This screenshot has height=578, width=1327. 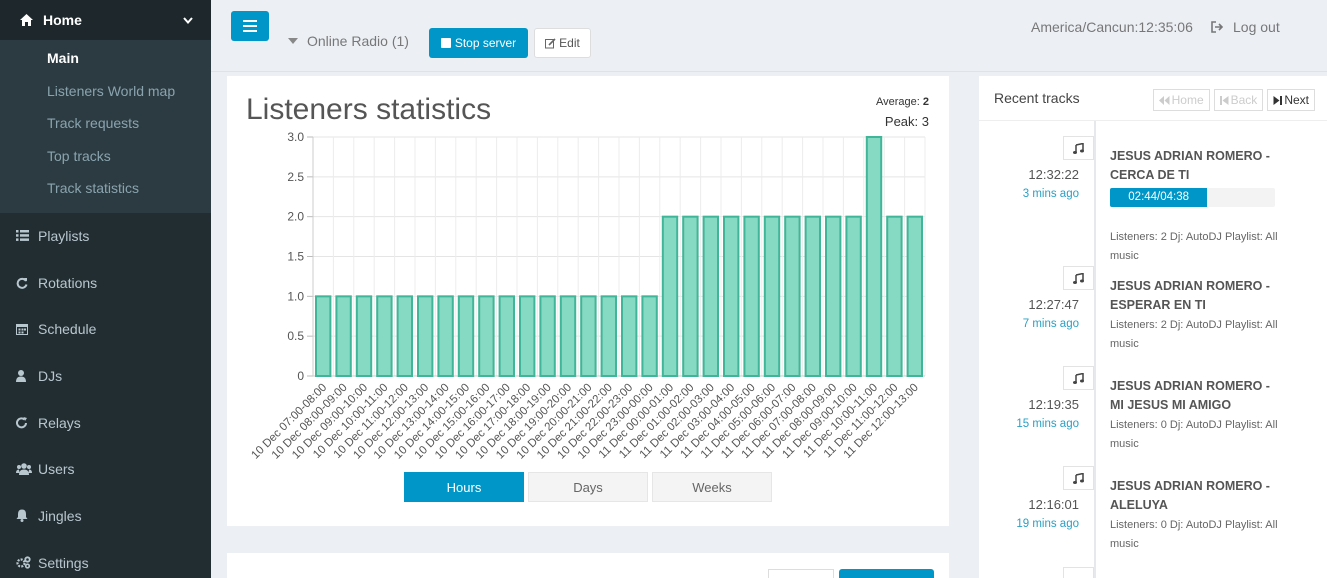 I want to click on sidebar-item-schedule: Schedule, so click(x=105, y=329).